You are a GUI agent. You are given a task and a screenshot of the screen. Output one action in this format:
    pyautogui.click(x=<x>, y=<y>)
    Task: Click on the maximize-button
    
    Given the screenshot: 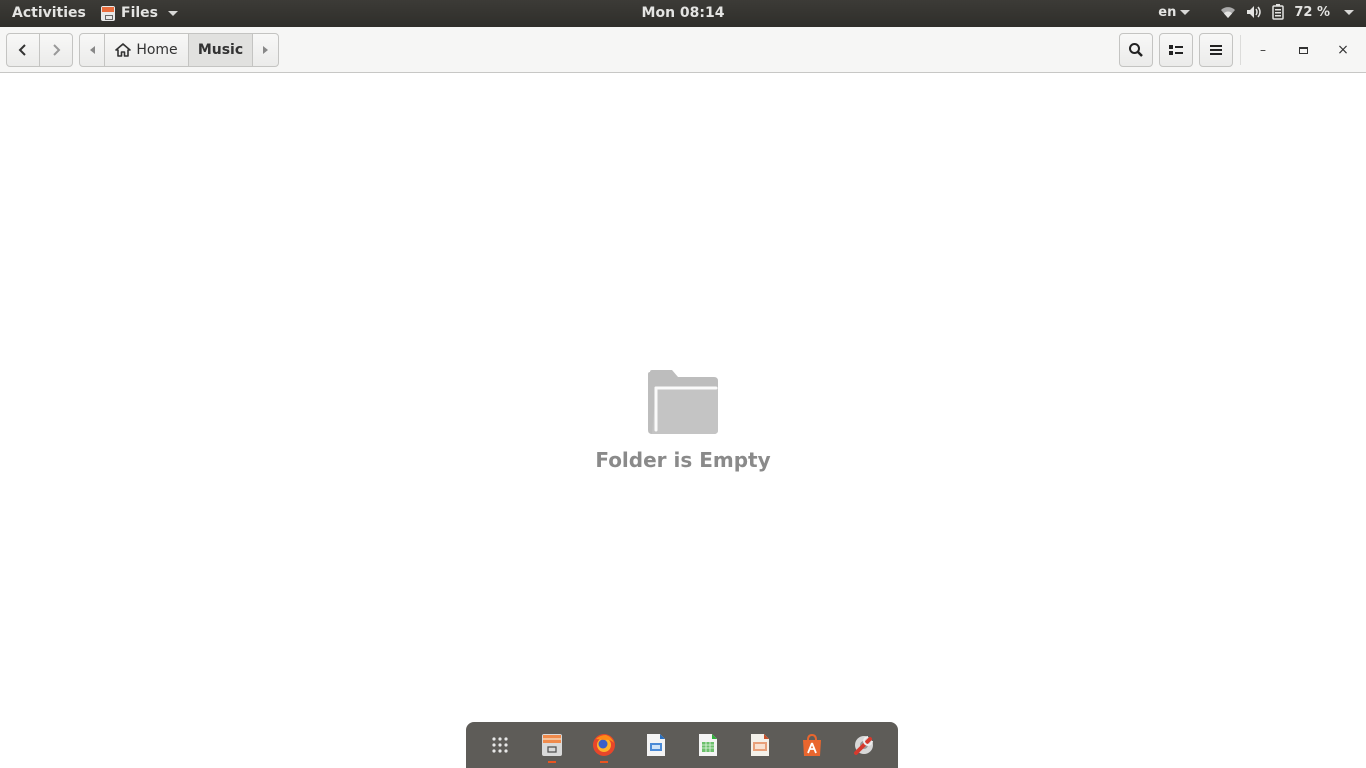 What is the action you would take?
    pyautogui.click(x=1303, y=50)
    